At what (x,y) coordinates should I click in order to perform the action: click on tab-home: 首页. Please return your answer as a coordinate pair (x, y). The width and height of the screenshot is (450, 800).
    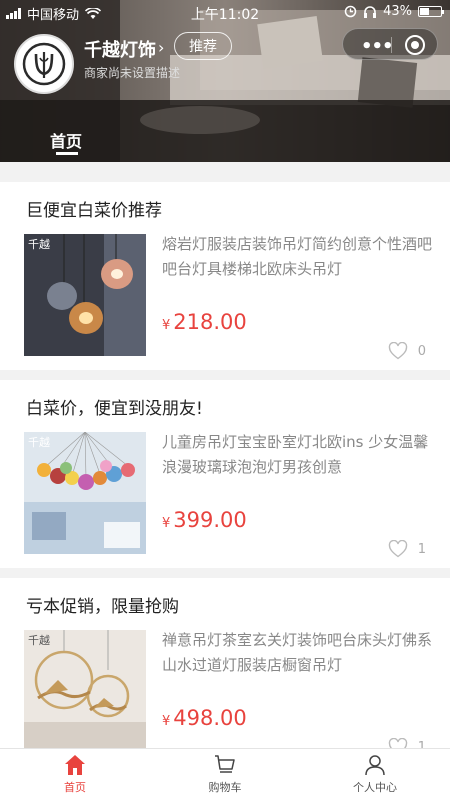
    Looking at the image, I should click on (66, 140).